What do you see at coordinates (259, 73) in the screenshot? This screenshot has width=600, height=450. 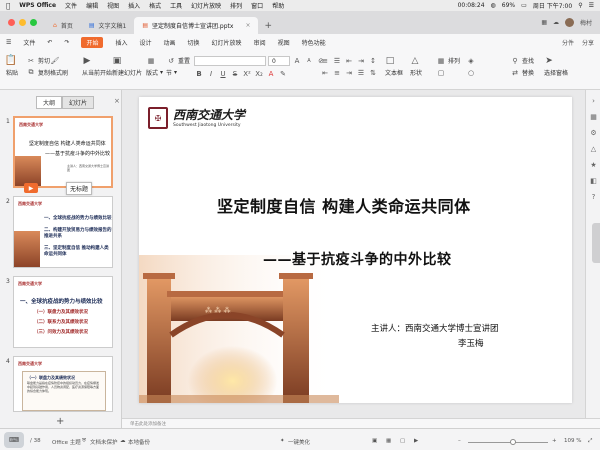 I see `subscript-icon: X₂` at bounding box center [259, 73].